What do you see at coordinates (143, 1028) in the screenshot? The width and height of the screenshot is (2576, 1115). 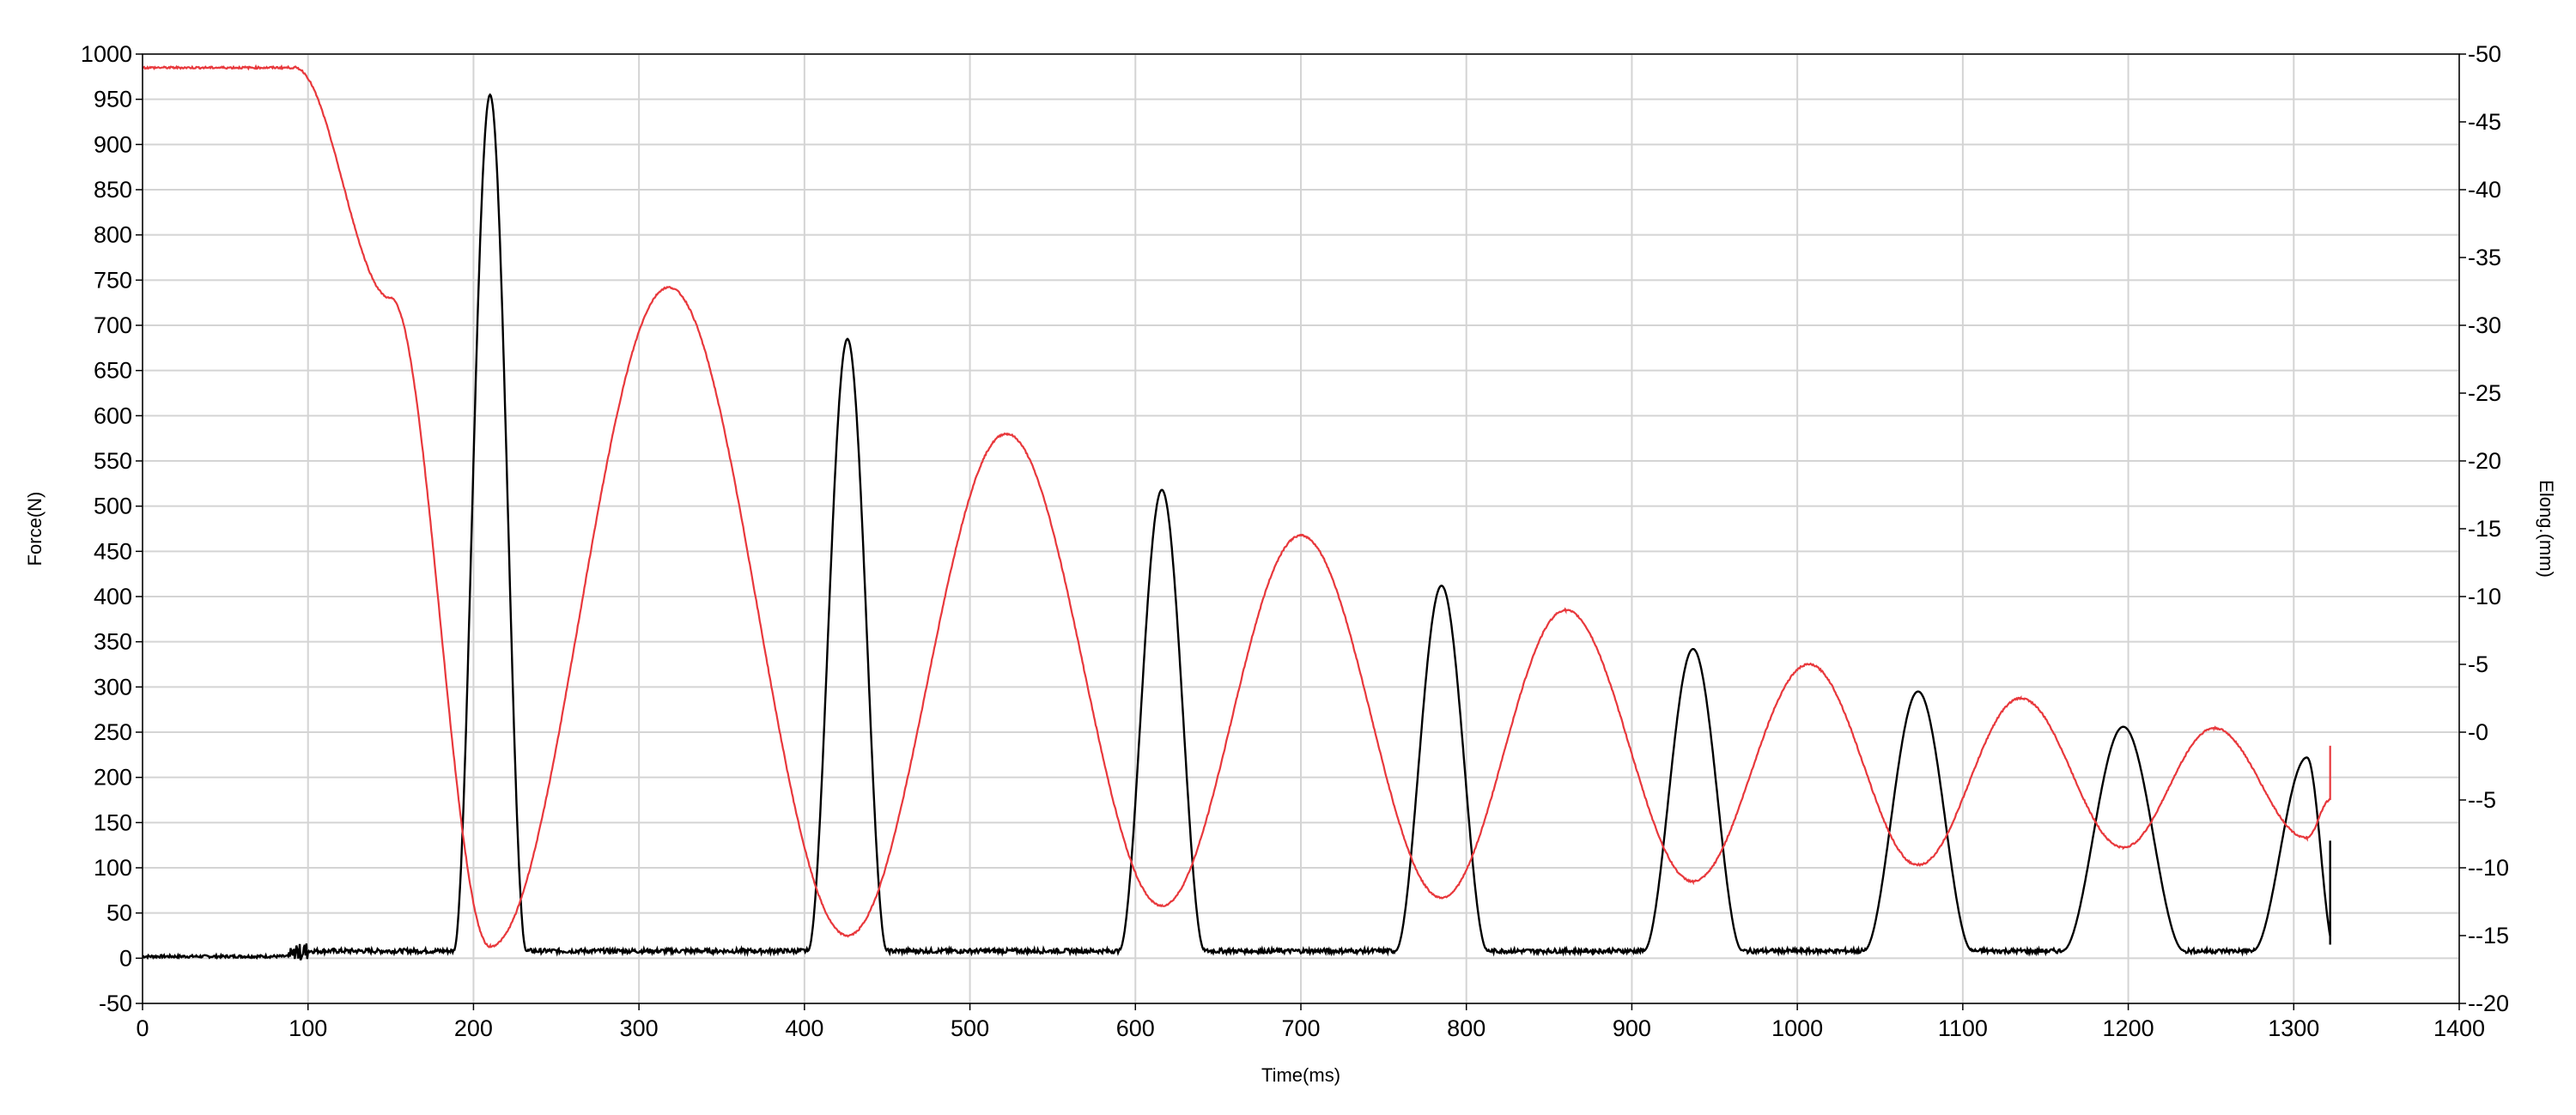 I see `x-tick-label: 0` at bounding box center [143, 1028].